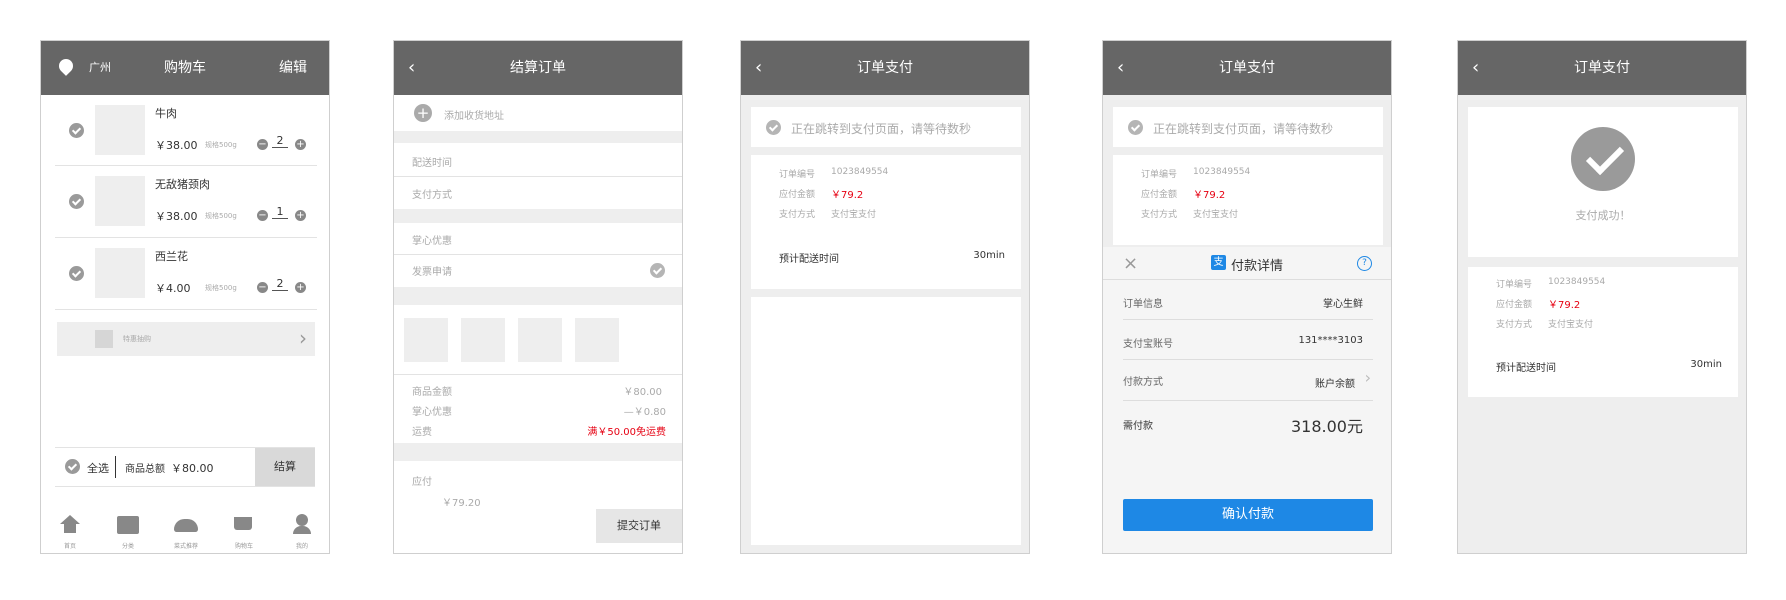  Describe the element at coordinates (192, 468) in the screenshot. I see `total-value: ￥80.00` at that location.